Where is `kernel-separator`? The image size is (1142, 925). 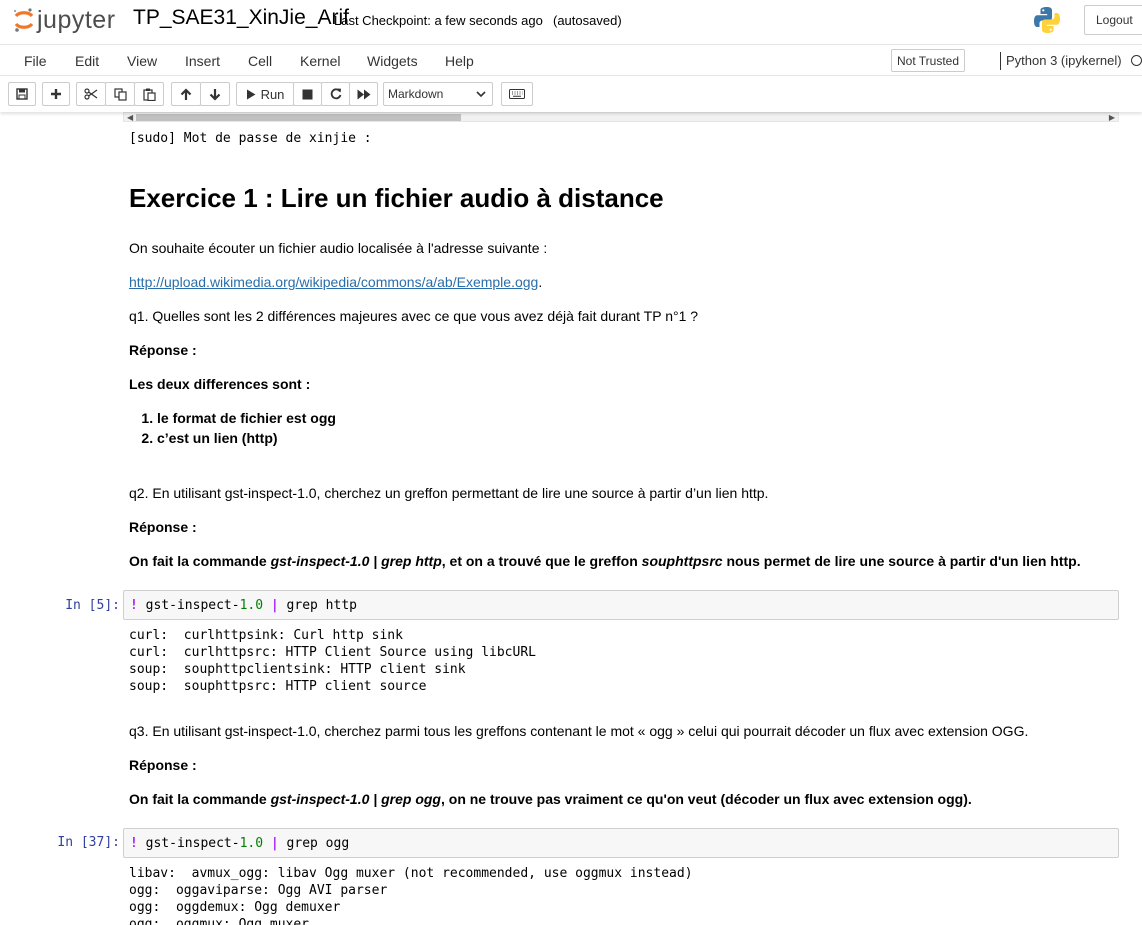 kernel-separator is located at coordinates (1000, 61).